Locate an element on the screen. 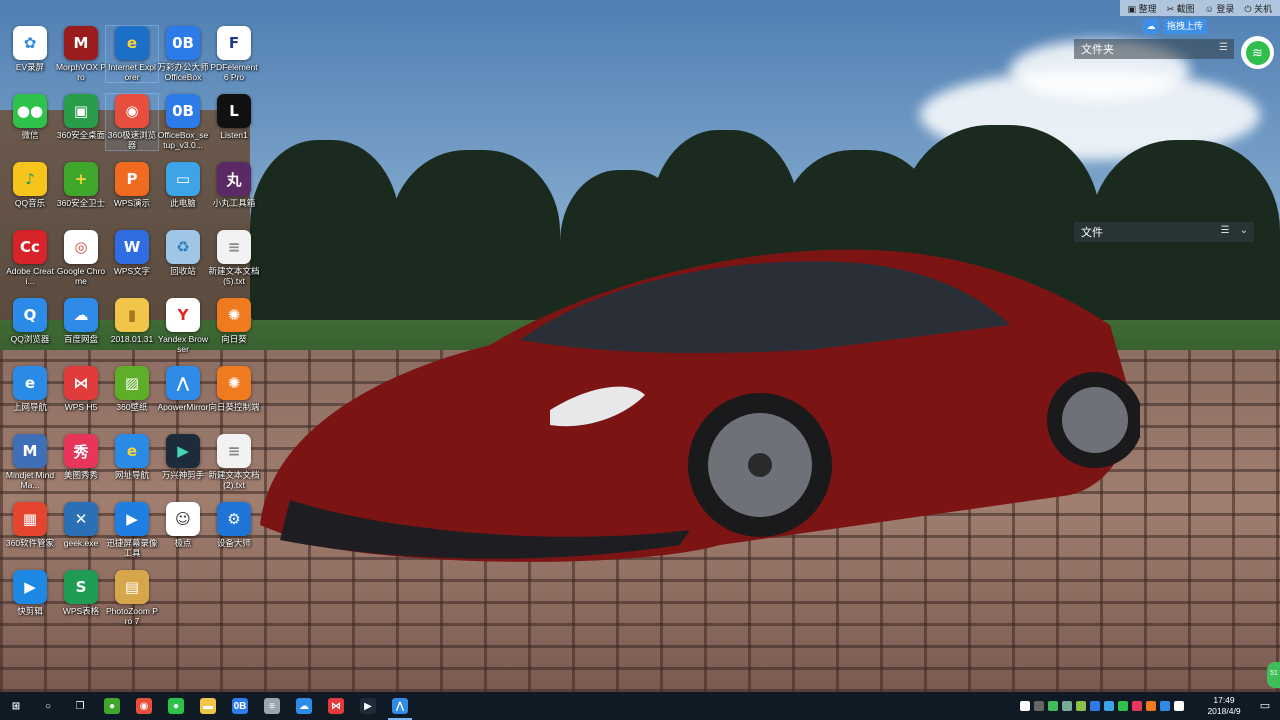  desktop-icon: ≡ 新建文本文档 (5).txt is located at coordinates (234, 258).